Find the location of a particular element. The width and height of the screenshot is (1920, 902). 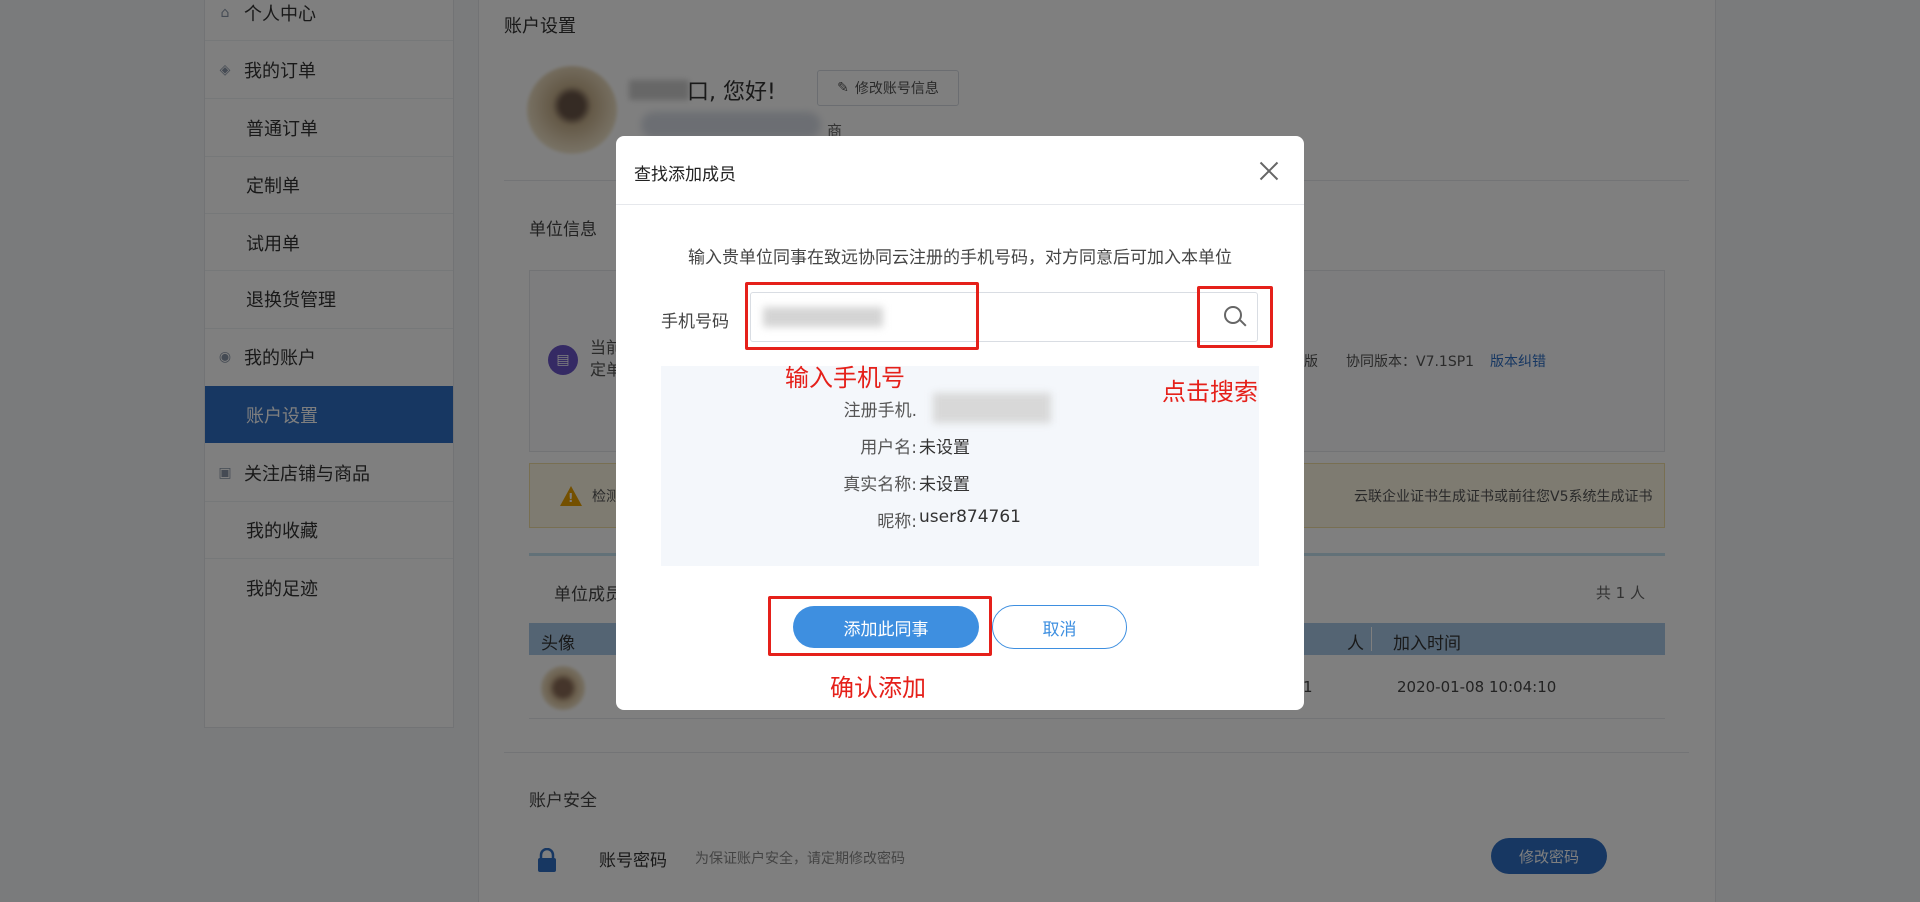

annotation-search-box is located at coordinates (1235, 317).